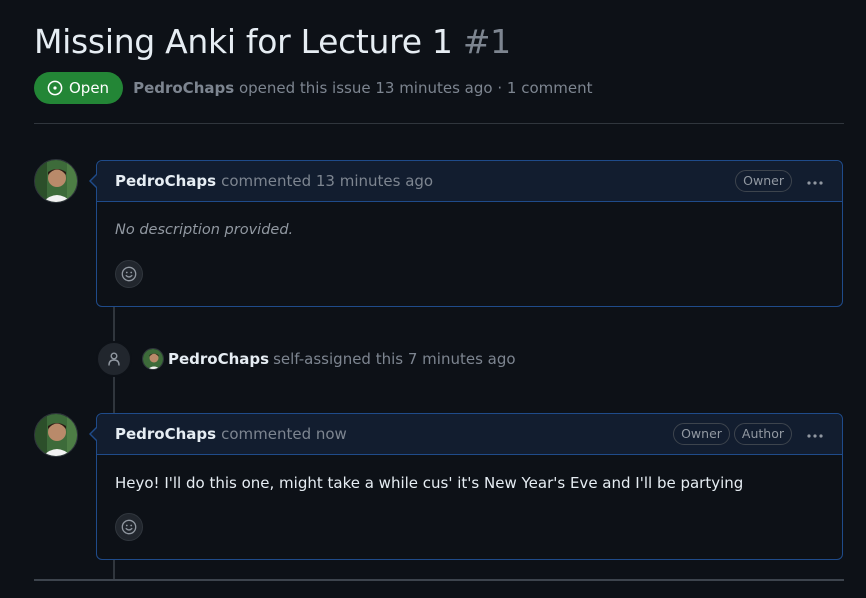 The height and width of the screenshot is (598, 866). What do you see at coordinates (55, 88) in the screenshot?
I see `issue-opened-icon` at bounding box center [55, 88].